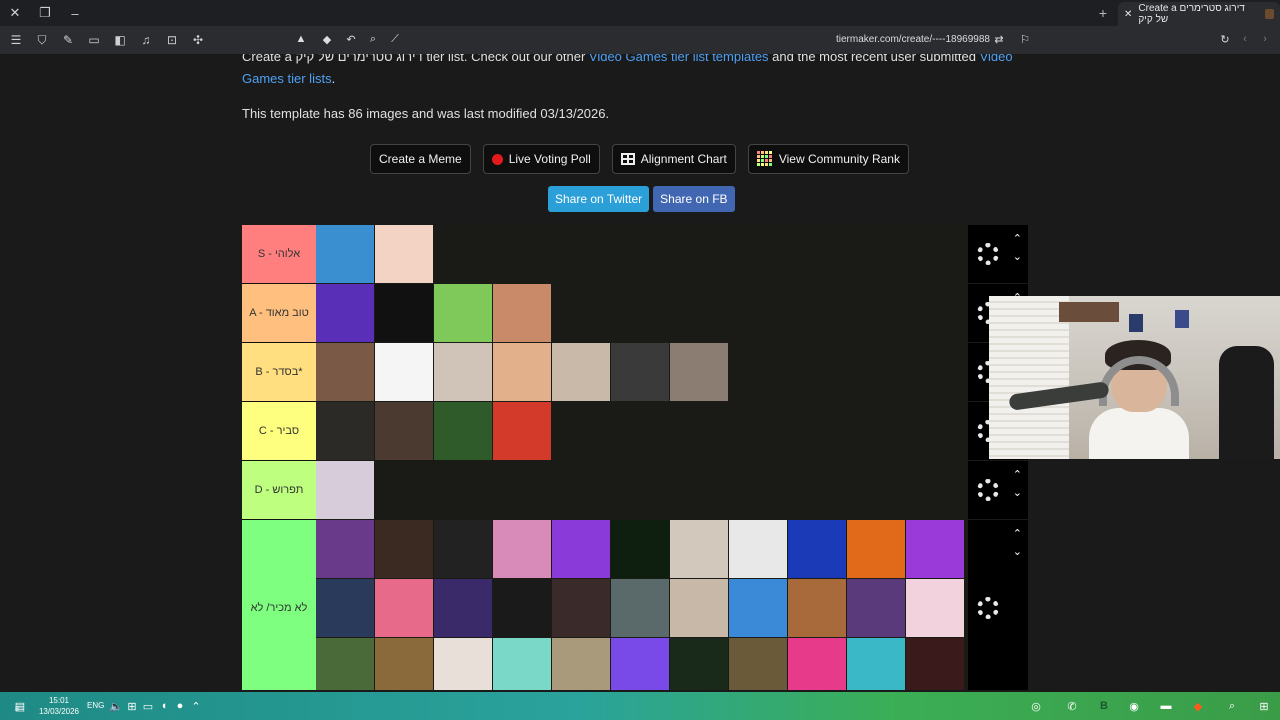  Describe the element at coordinates (1103, 13) in the screenshot. I see `new-tab-button: +` at that location.